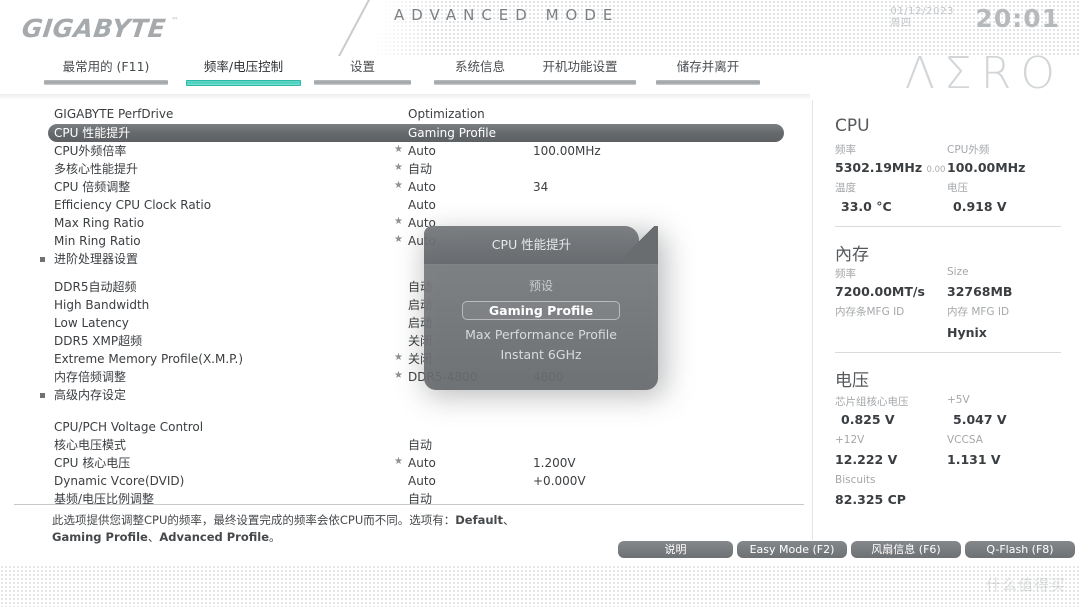  What do you see at coordinates (406, 241) in the screenshot?
I see `setting-row: ★ Min Ring Ratio Auto` at bounding box center [406, 241].